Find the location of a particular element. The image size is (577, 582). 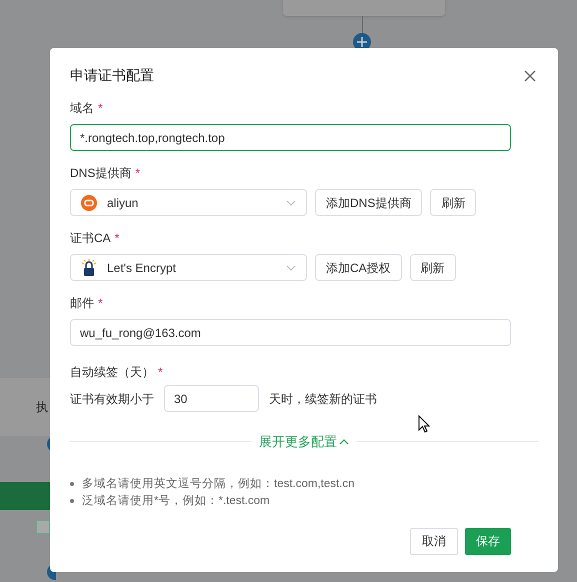

close-icon is located at coordinates (530, 76).